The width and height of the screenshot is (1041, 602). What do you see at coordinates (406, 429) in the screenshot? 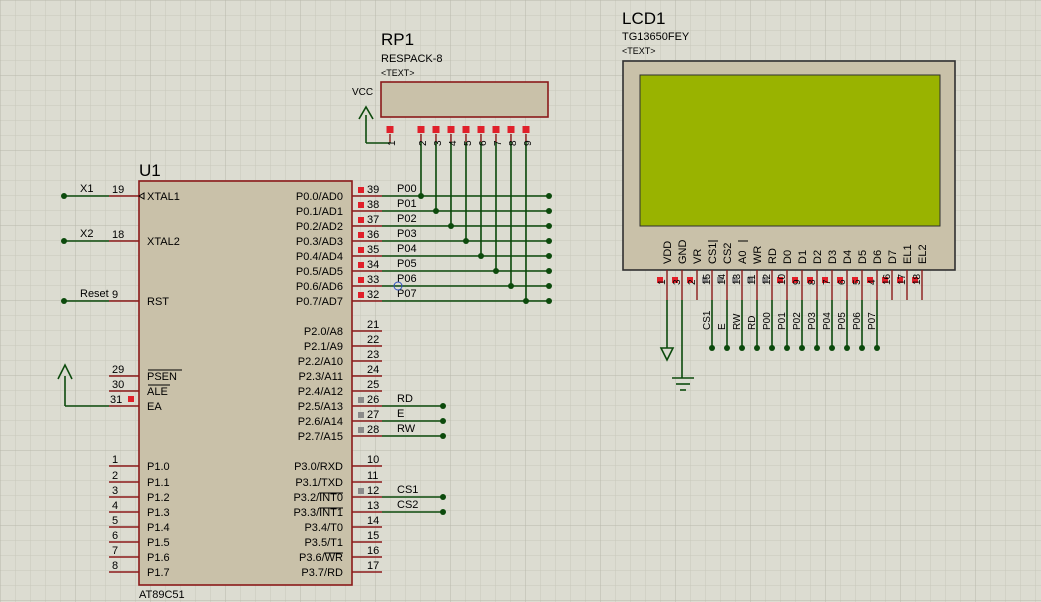
I see `u1-net-label: RW` at bounding box center [406, 429].